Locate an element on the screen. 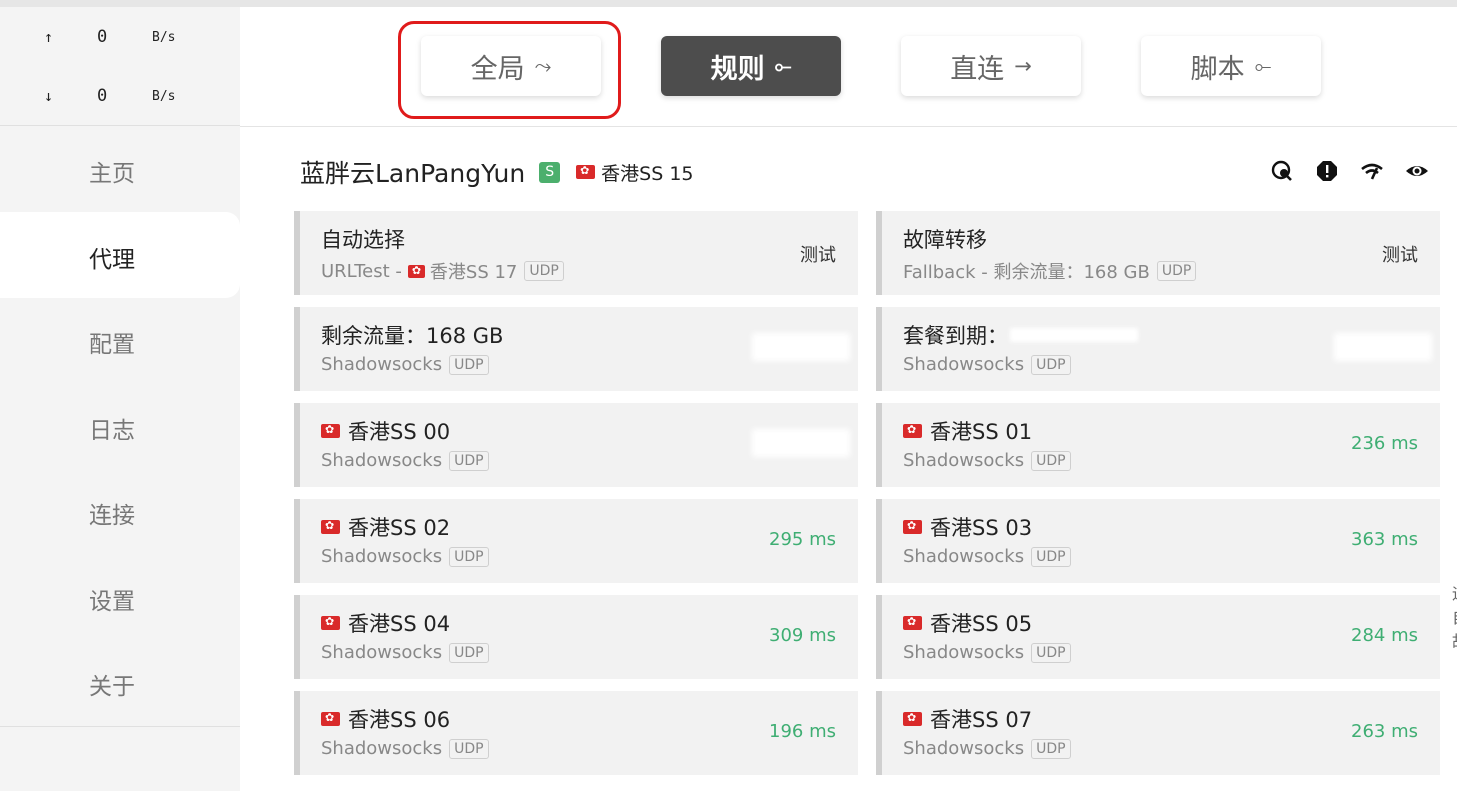 The width and height of the screenshot is (1457, 791). mode-label: 规则 is located at coordinates (737, 69).